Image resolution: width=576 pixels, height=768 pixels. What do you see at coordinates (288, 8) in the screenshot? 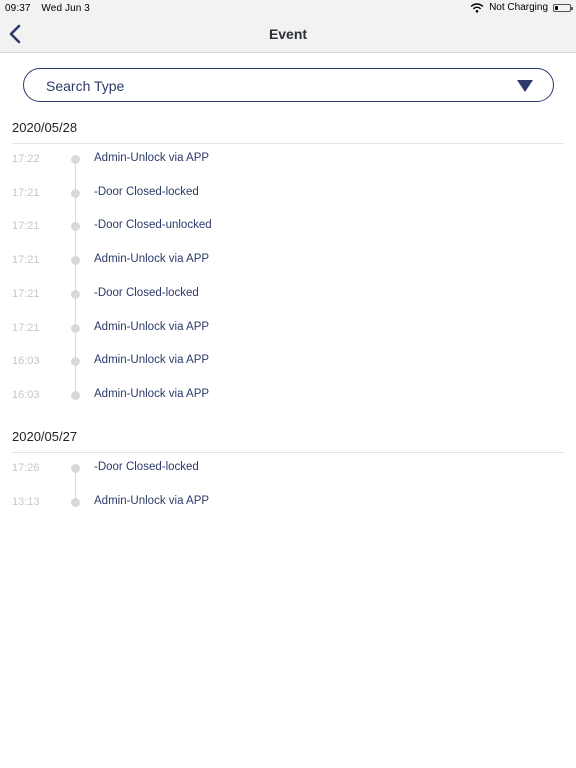
I see `status-bar: 09:37 Wed Jun 3 Not Charging` at bounding box center [288, 8].